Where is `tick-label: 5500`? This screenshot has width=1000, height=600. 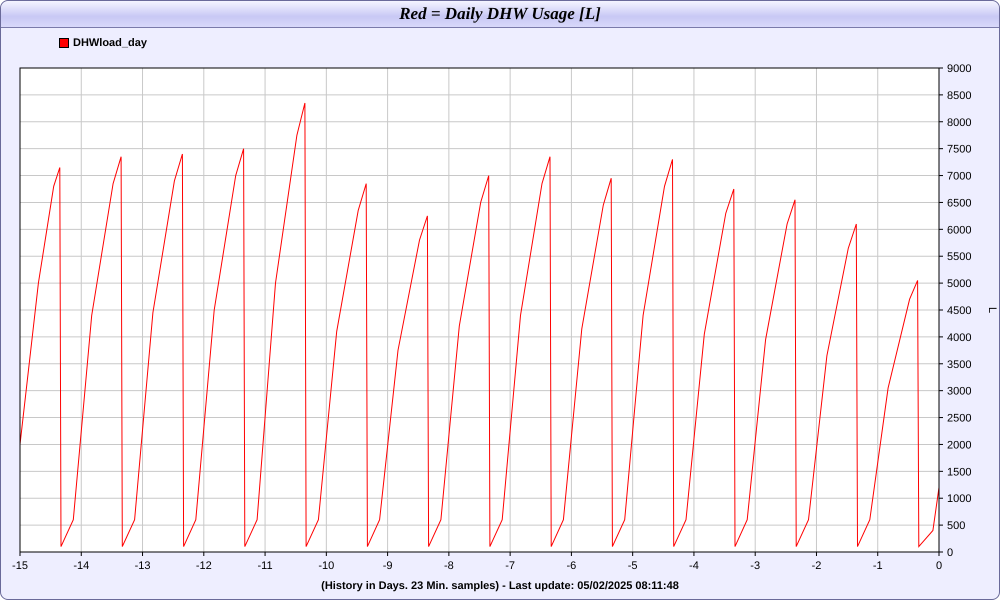 tick-label: 5500 is located at coordinates (959, 257).